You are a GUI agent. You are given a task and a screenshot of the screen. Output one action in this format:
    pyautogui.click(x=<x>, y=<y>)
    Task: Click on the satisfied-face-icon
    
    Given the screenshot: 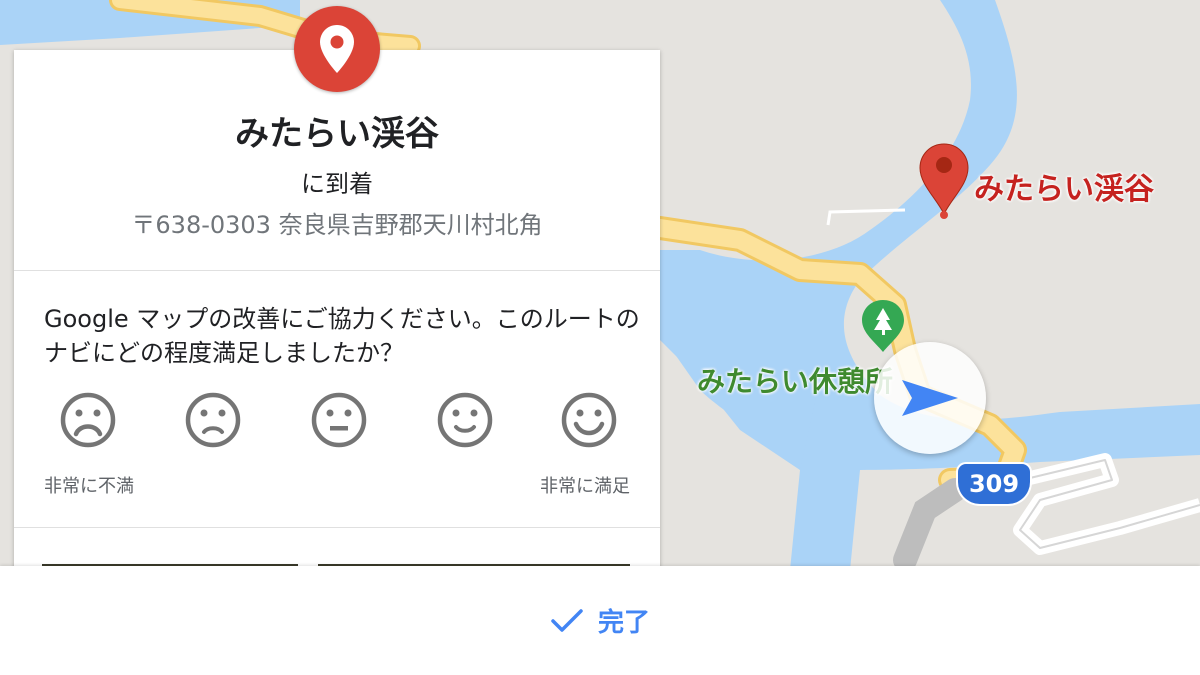 What is the action you would take?
    pyautogui.click(x=465, y=420)
    